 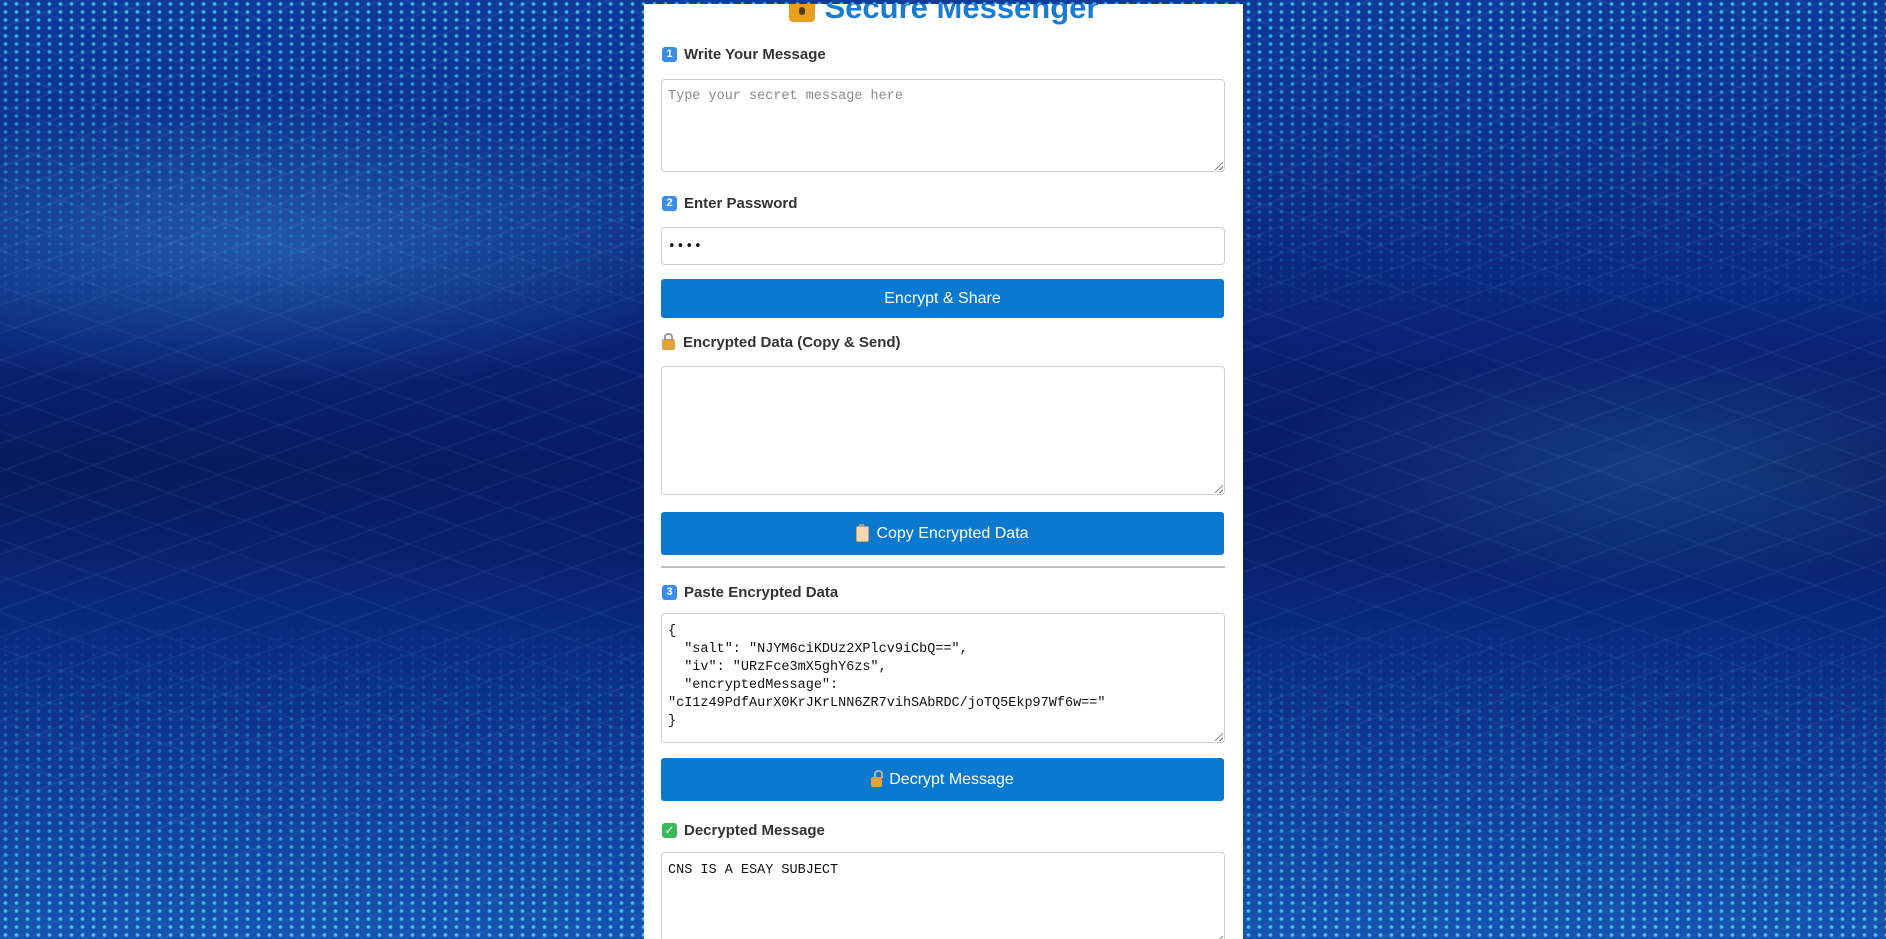 I want to click on step3-label-row: 3 Paste Encrypted Data, so click(x=750, y=592).